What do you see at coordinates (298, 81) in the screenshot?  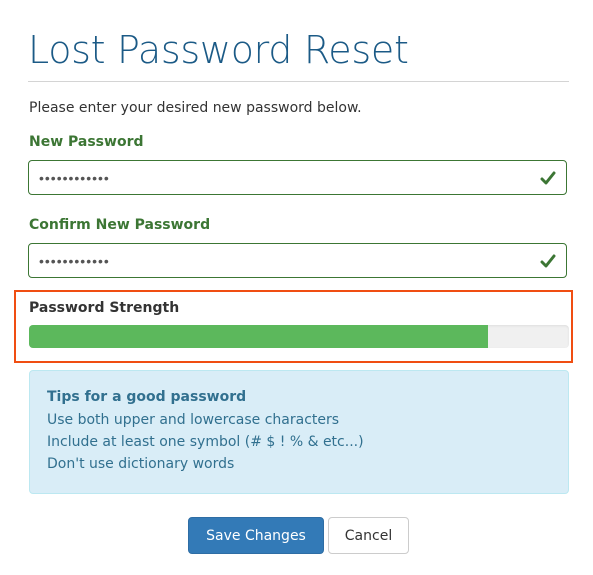 I see `title-divider` at bounding box center [298, 81].